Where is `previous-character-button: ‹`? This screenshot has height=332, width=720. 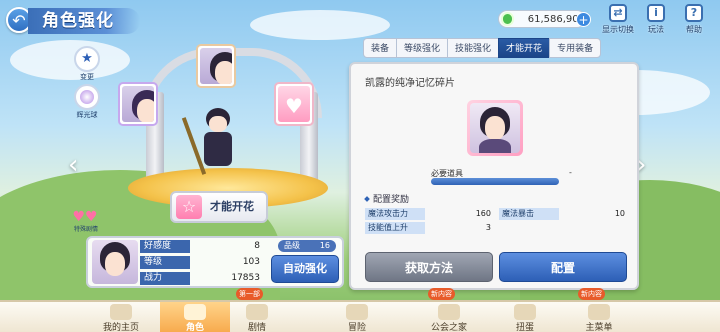 previous-character-button: ‹ is located at coordinates (73, 165).